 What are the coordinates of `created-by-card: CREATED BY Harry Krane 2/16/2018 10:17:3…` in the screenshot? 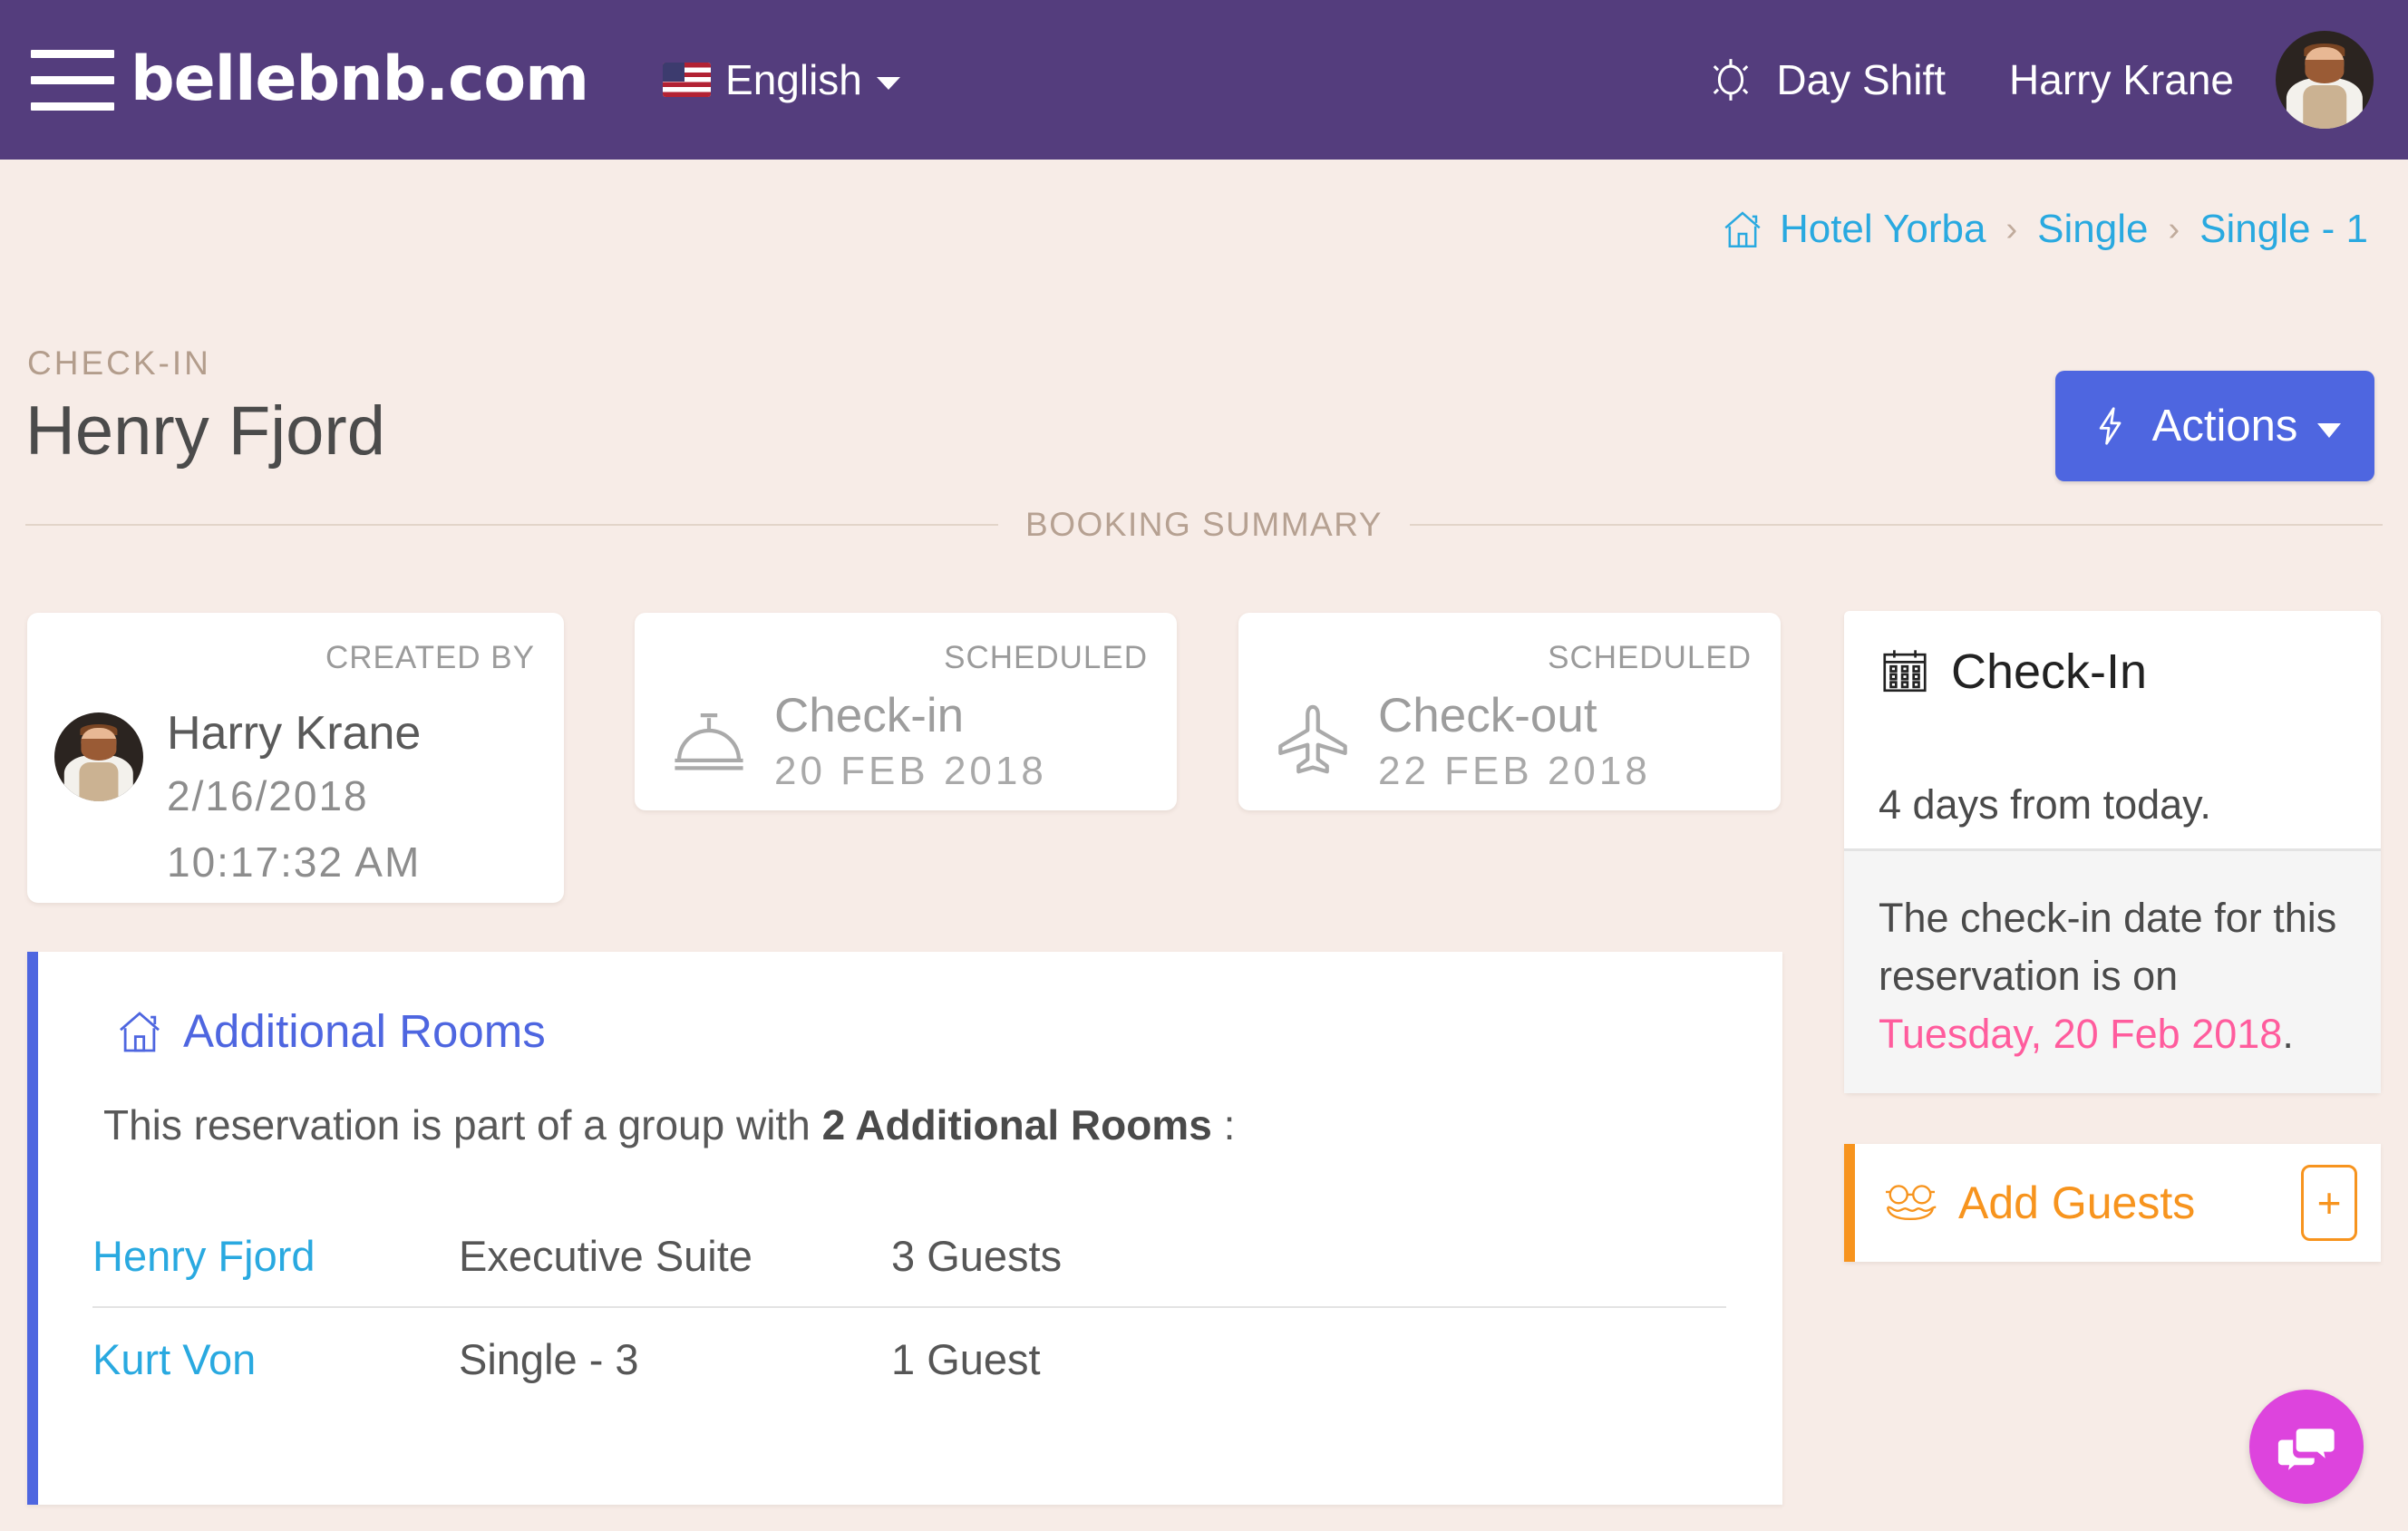 It's located at (295, 758).